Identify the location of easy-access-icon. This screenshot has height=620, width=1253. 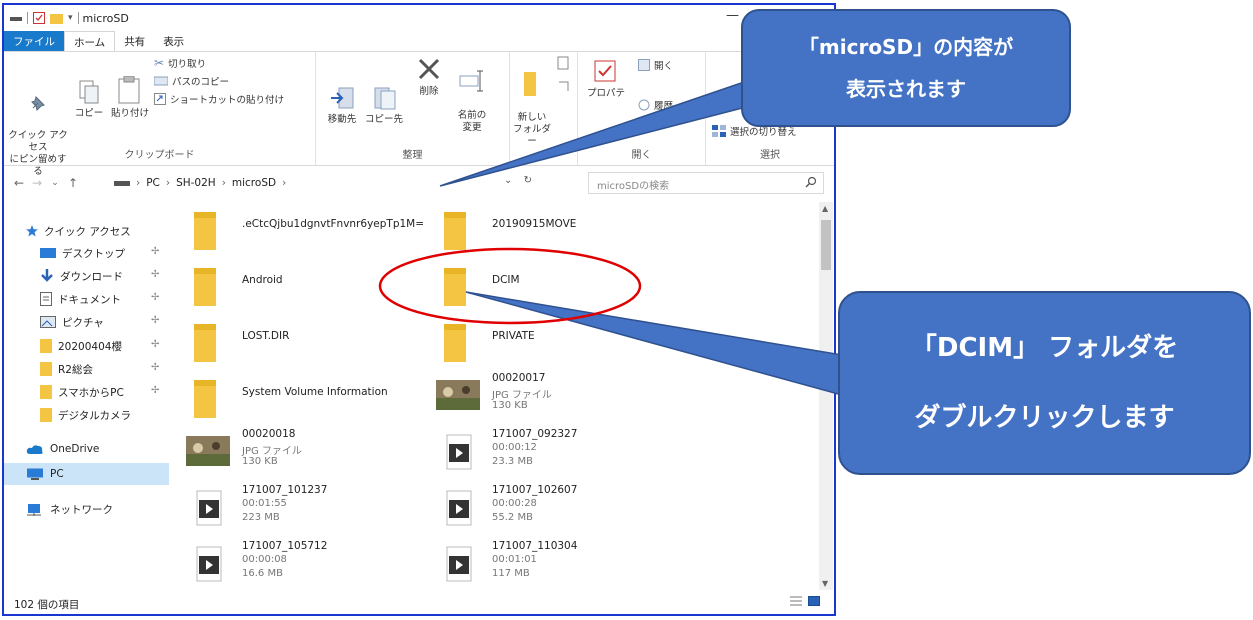
(565, 86).